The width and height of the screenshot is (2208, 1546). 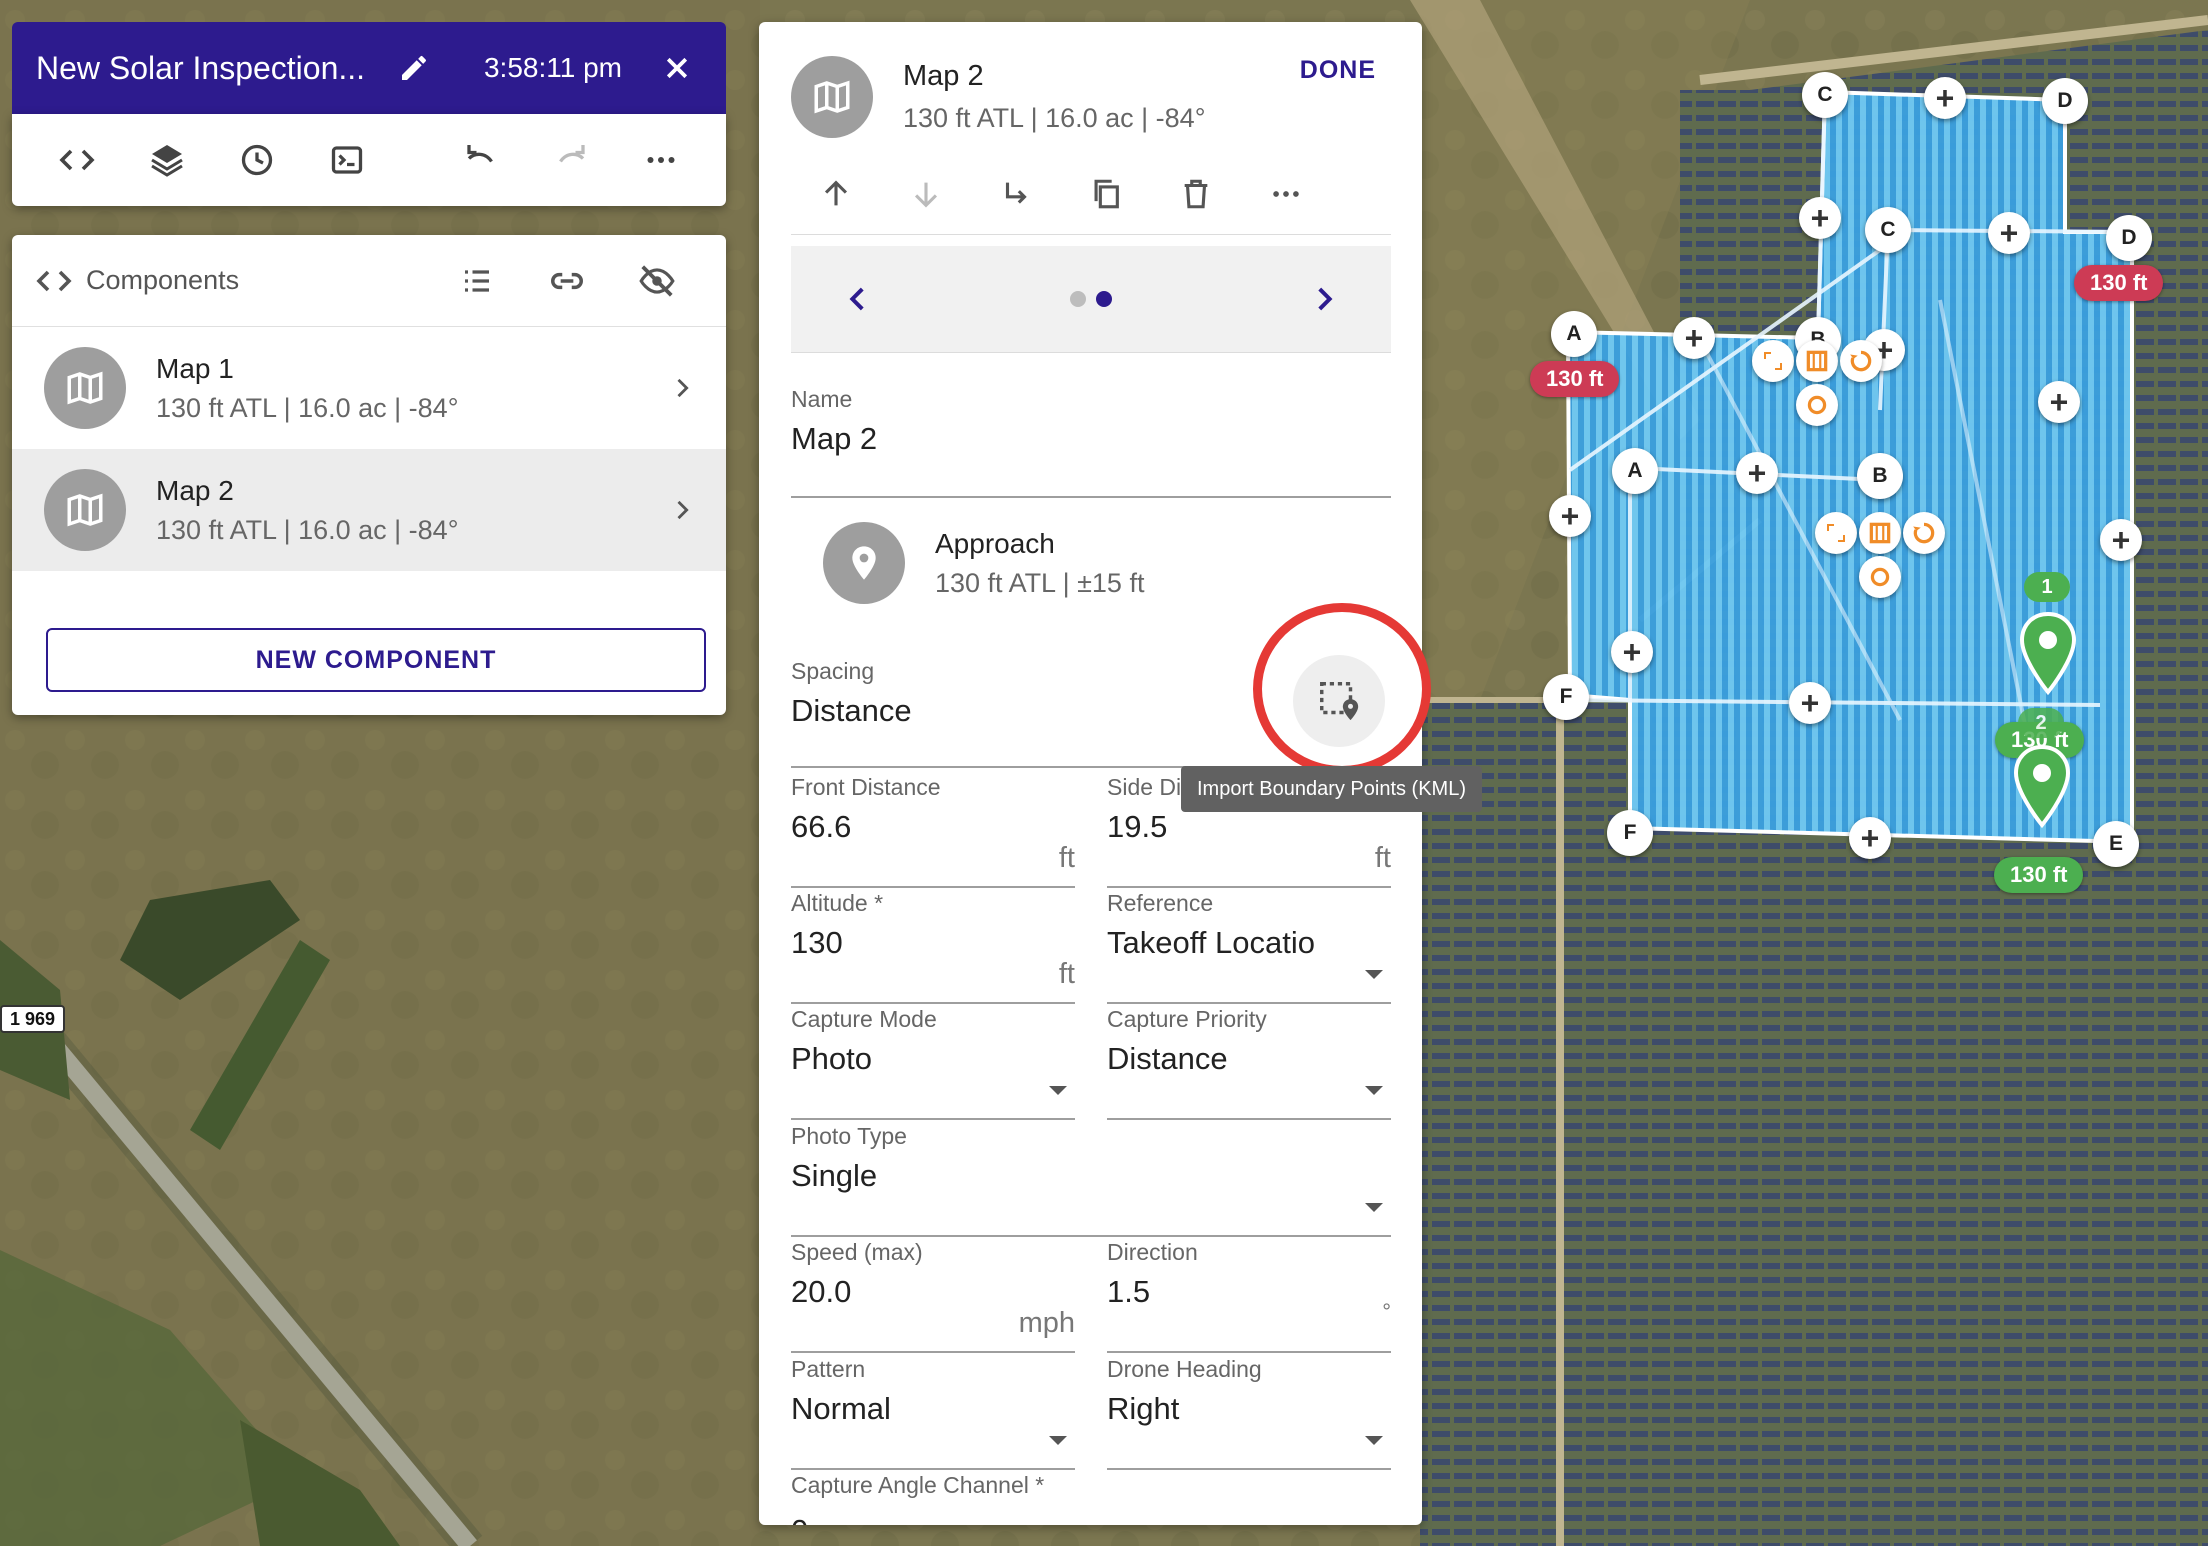 I want to click on link-button, so click(x=567, y=281).